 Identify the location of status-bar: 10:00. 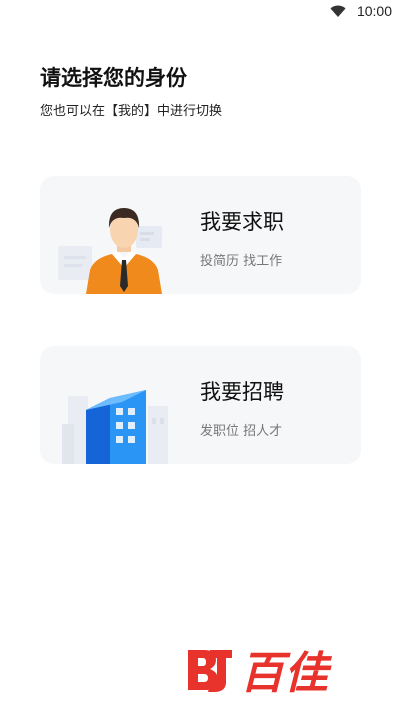
(200, 12).